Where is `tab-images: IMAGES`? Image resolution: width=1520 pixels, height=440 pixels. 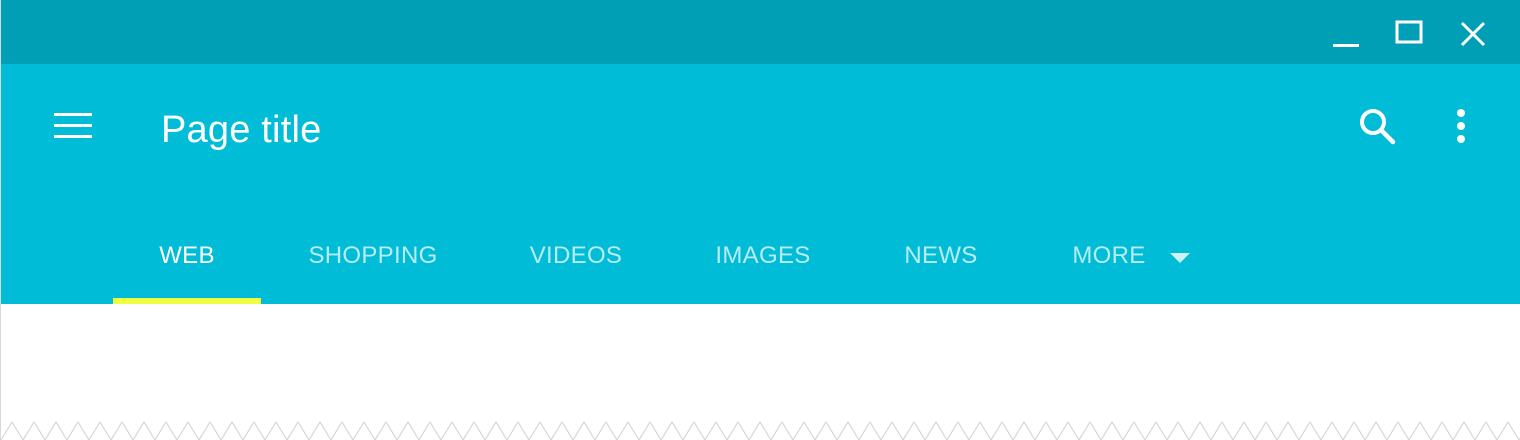
tab-images: IMAGES is located at coordinates (763, 256).